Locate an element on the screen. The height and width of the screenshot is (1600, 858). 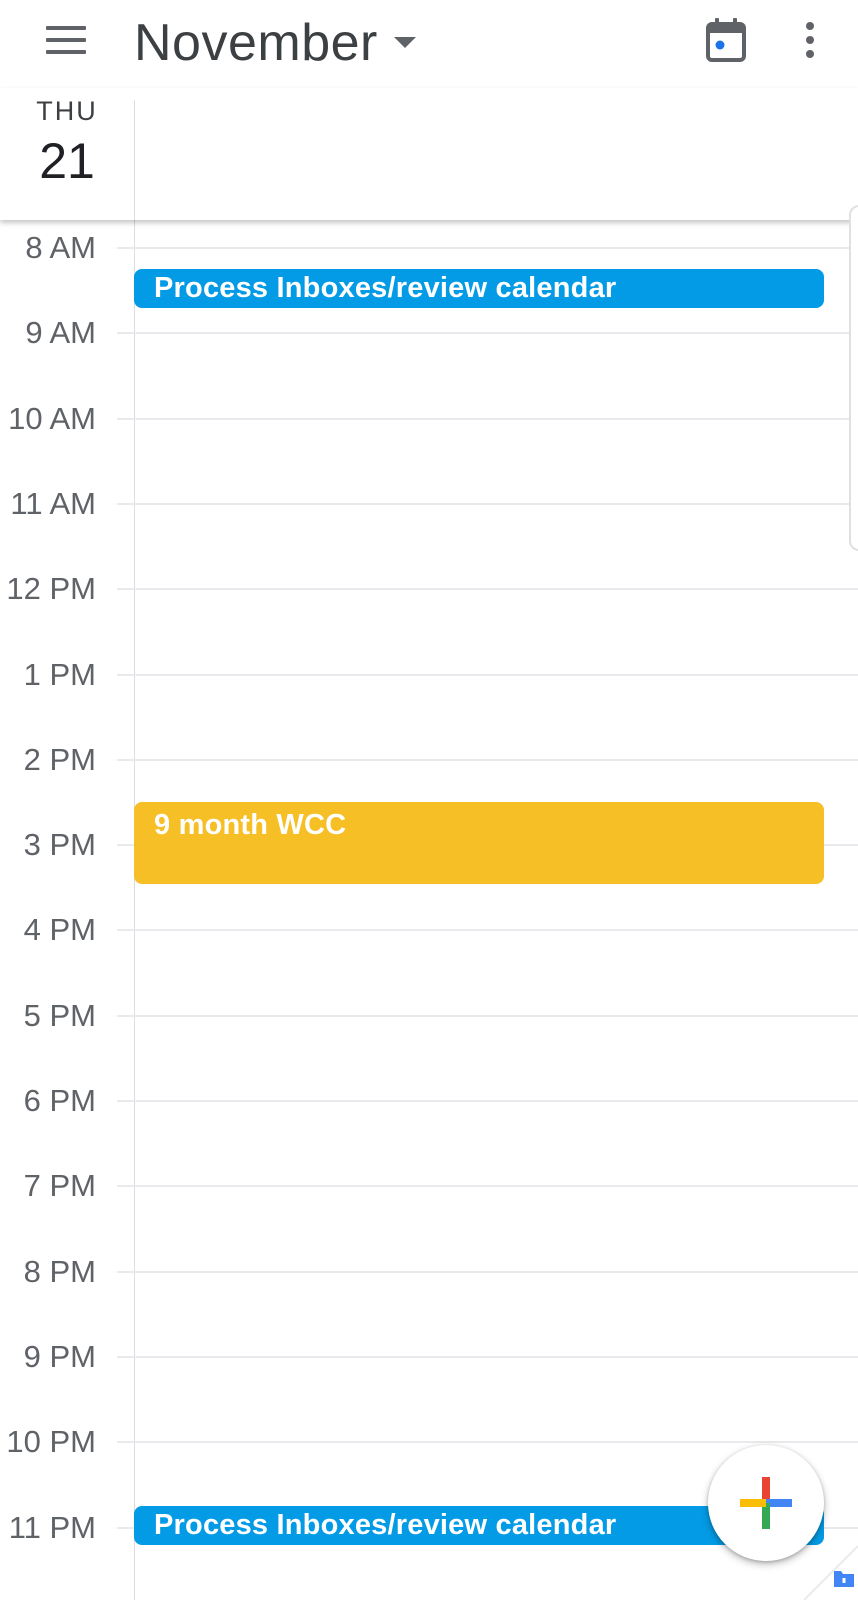
hour-row: 10 PM is located at coordinates (429, 1441).